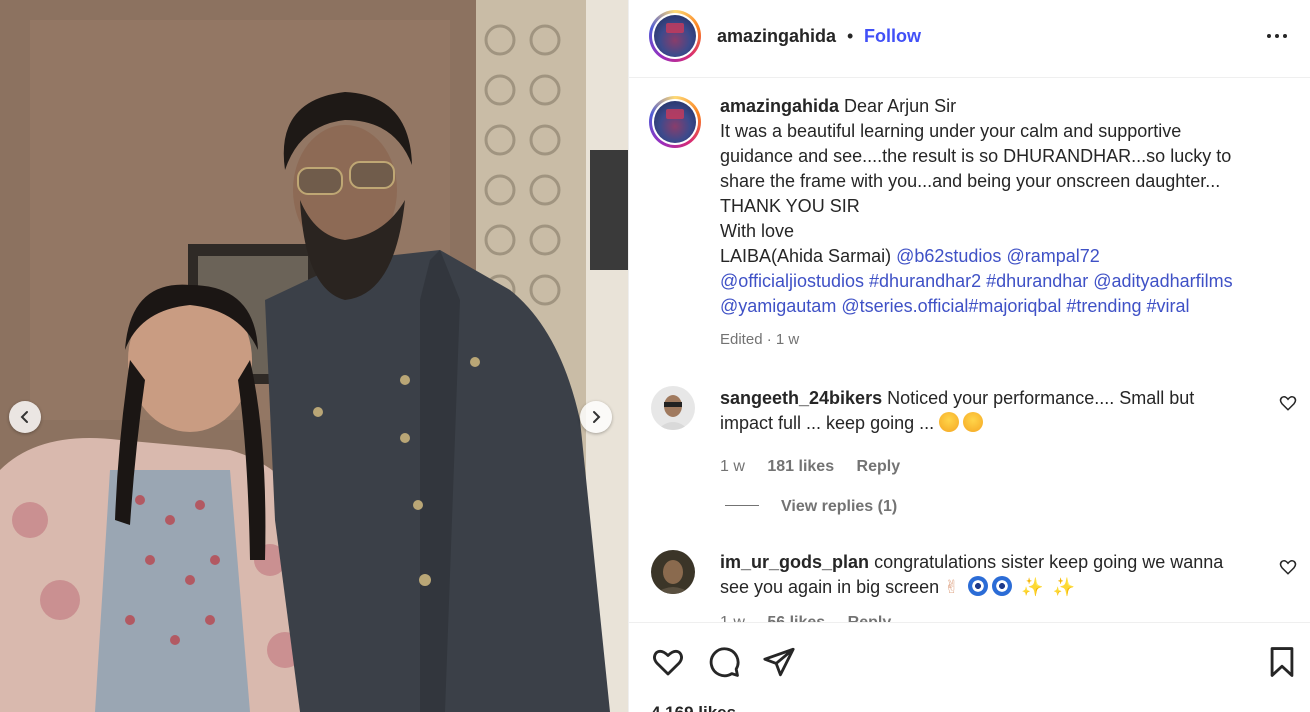 This screenshot has width=1310, height=712. I want to click on caption-signoff: LAIBA(Ahida Sarmai), so click(808, 256).